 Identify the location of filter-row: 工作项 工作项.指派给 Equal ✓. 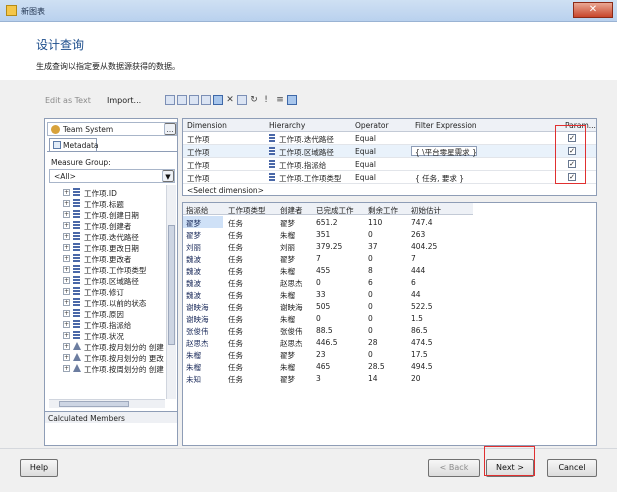
(389, 164).